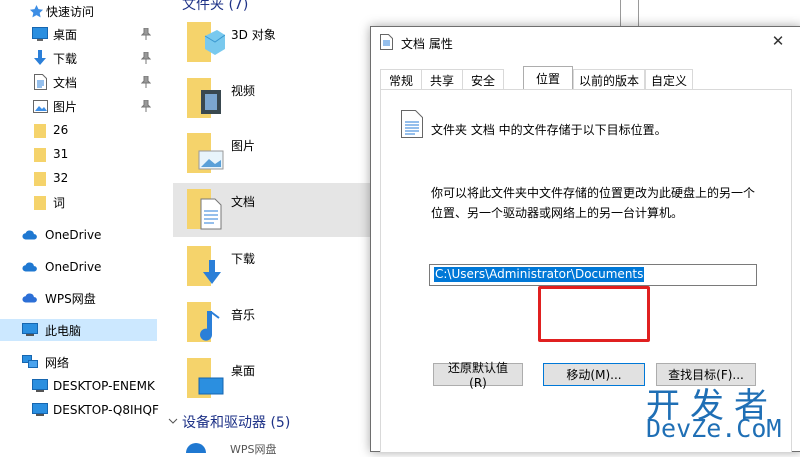  I want to click on nav-item-pictures: 图片, so click(78, 106).